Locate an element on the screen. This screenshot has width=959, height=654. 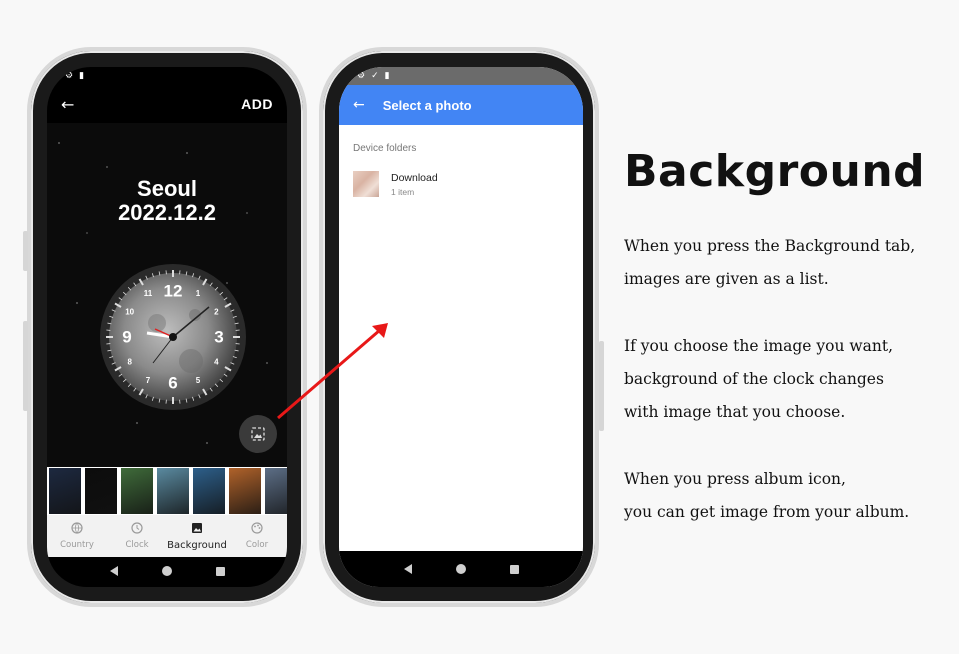
clock-numeral: 8 is located at coordinates (129, 362).